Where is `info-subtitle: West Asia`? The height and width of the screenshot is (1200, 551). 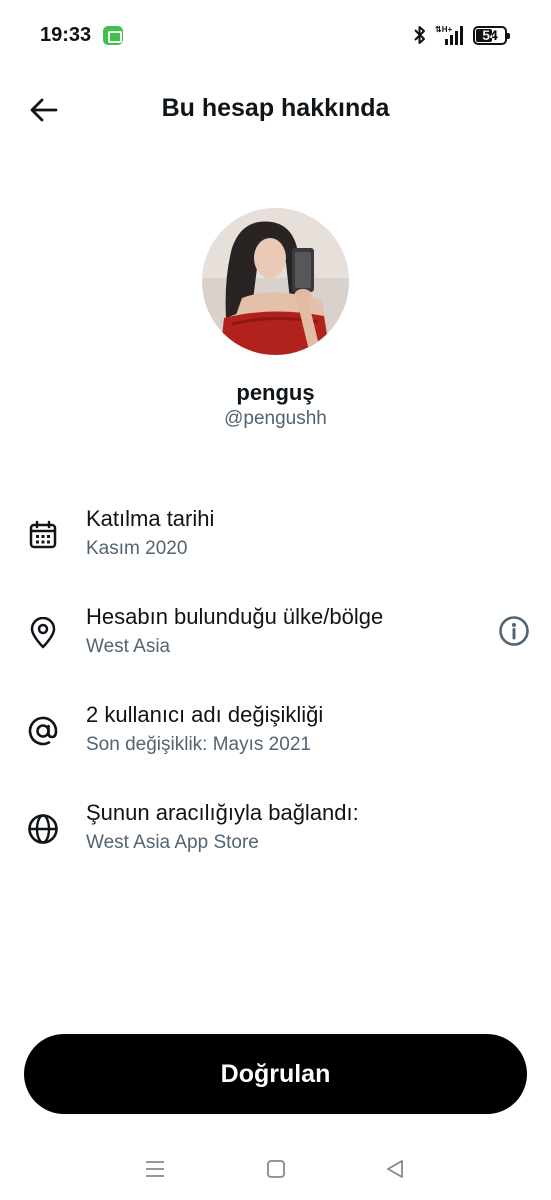 info-subtitle: West Asia is located at coordinates (128, 646).